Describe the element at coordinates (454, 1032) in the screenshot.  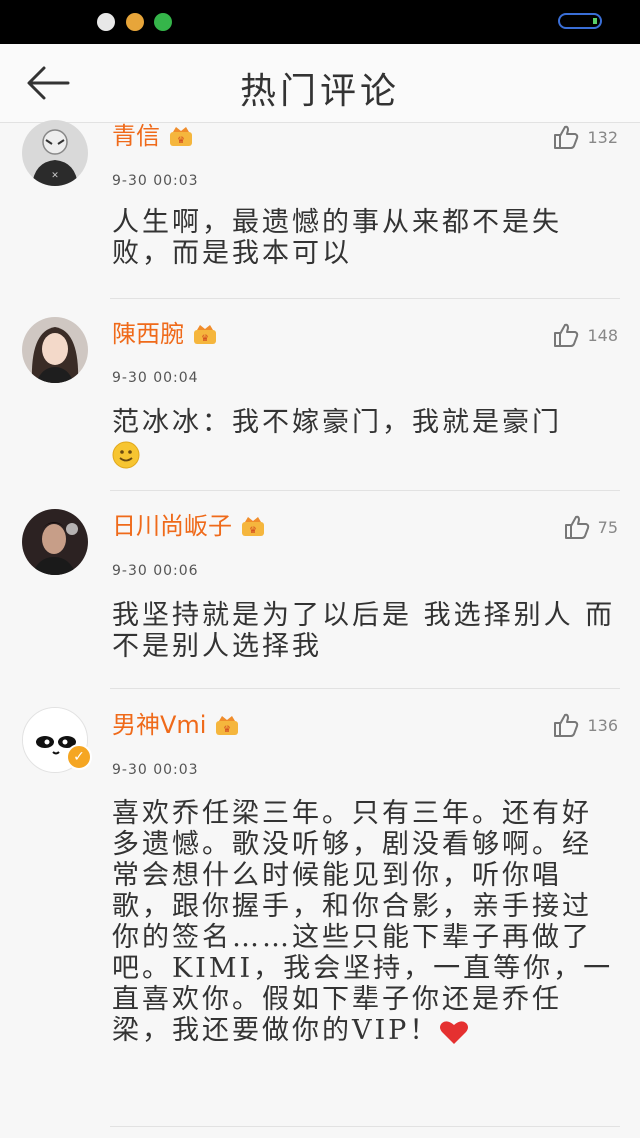
I see `heart-emoji-icon` at that location.